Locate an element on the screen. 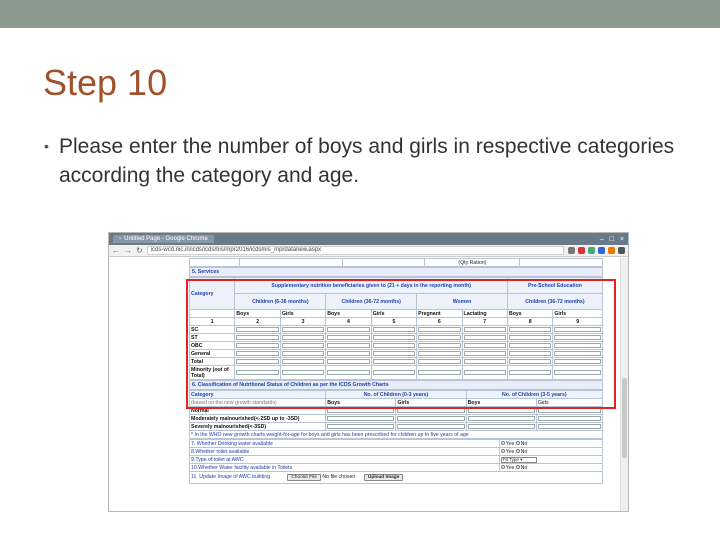  section-5-heading: 5. Services is located at coordinates (396, 272).